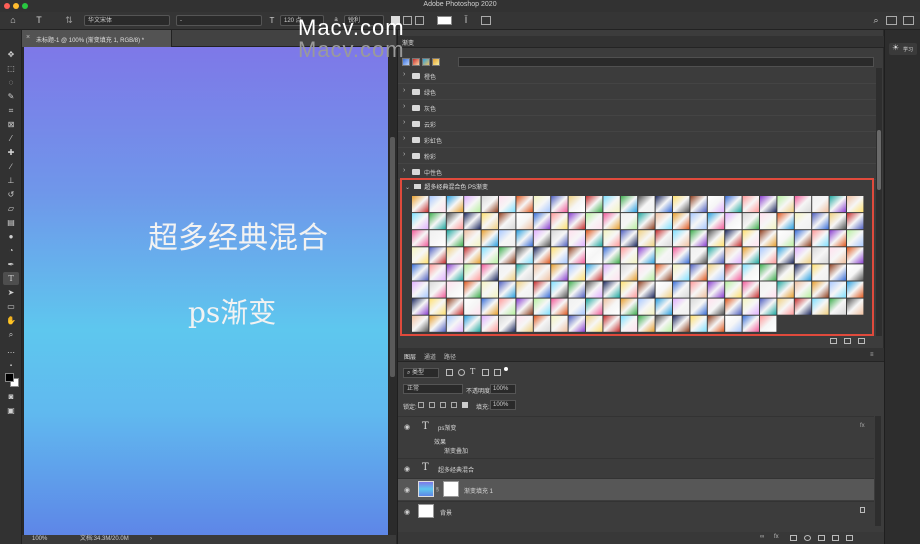  I want to click on gradient-scroll-thumb, so click(879, 160).